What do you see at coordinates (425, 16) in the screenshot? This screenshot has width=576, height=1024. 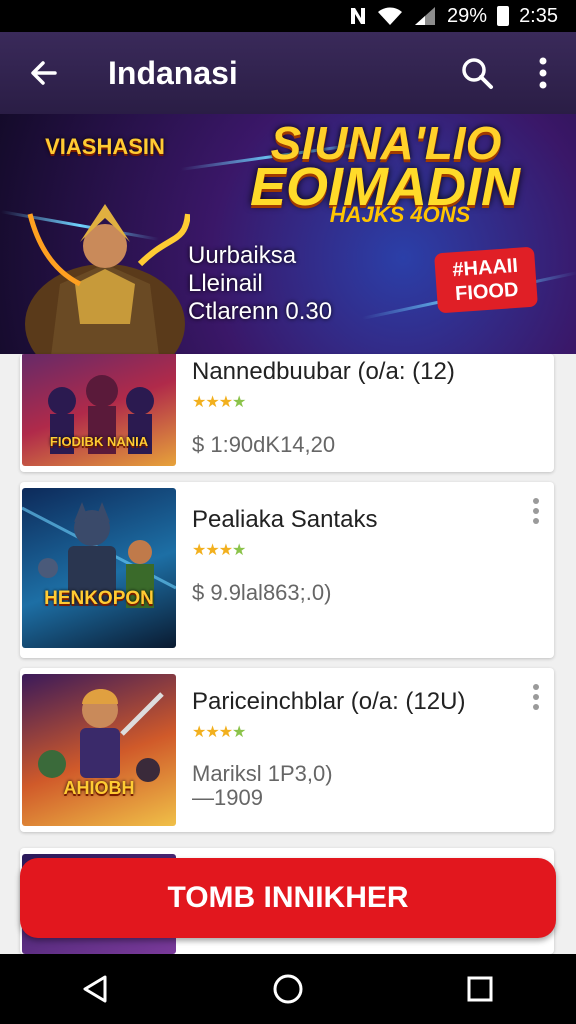 I see `signal-icon` at bounding box center [425, 16].